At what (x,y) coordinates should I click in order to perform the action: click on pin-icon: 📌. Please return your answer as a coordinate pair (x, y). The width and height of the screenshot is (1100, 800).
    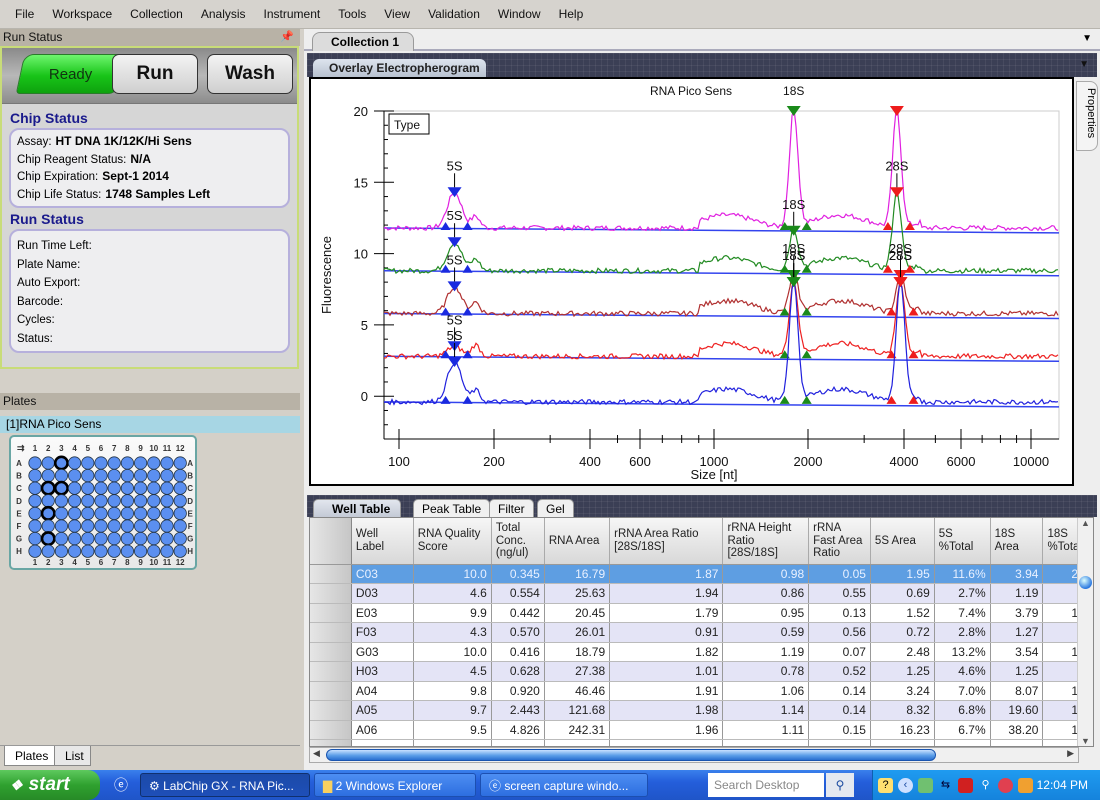
    Looking at the image, I should click on (287, 37).